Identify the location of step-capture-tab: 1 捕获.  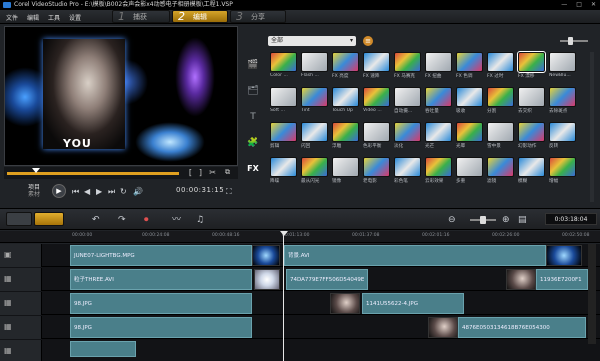
(141, 16).